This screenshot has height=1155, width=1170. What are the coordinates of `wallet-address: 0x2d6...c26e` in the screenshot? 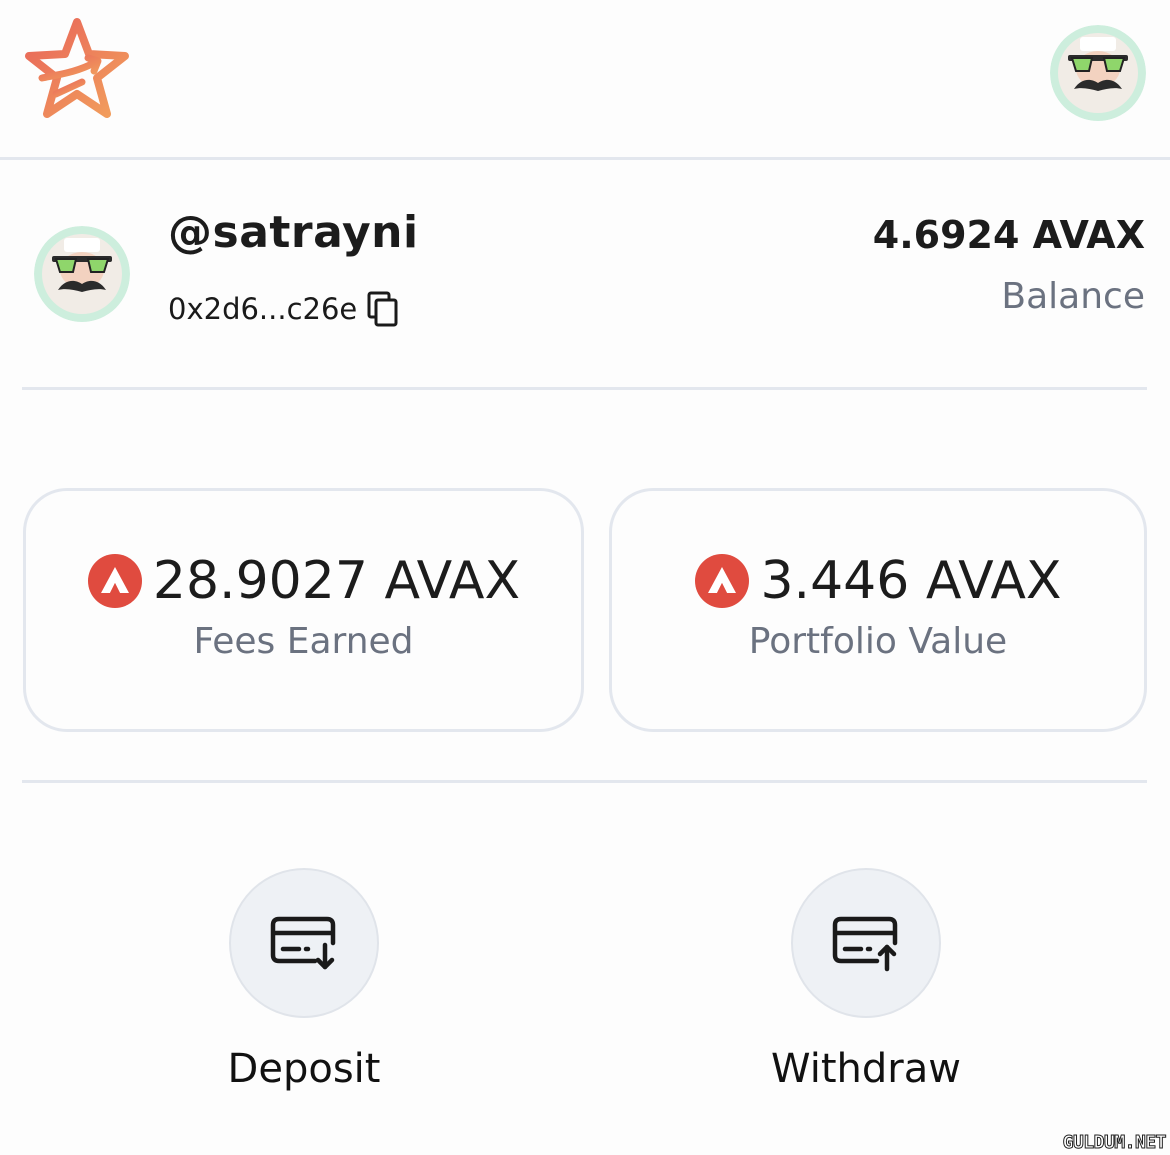 It's located at (263, 309).